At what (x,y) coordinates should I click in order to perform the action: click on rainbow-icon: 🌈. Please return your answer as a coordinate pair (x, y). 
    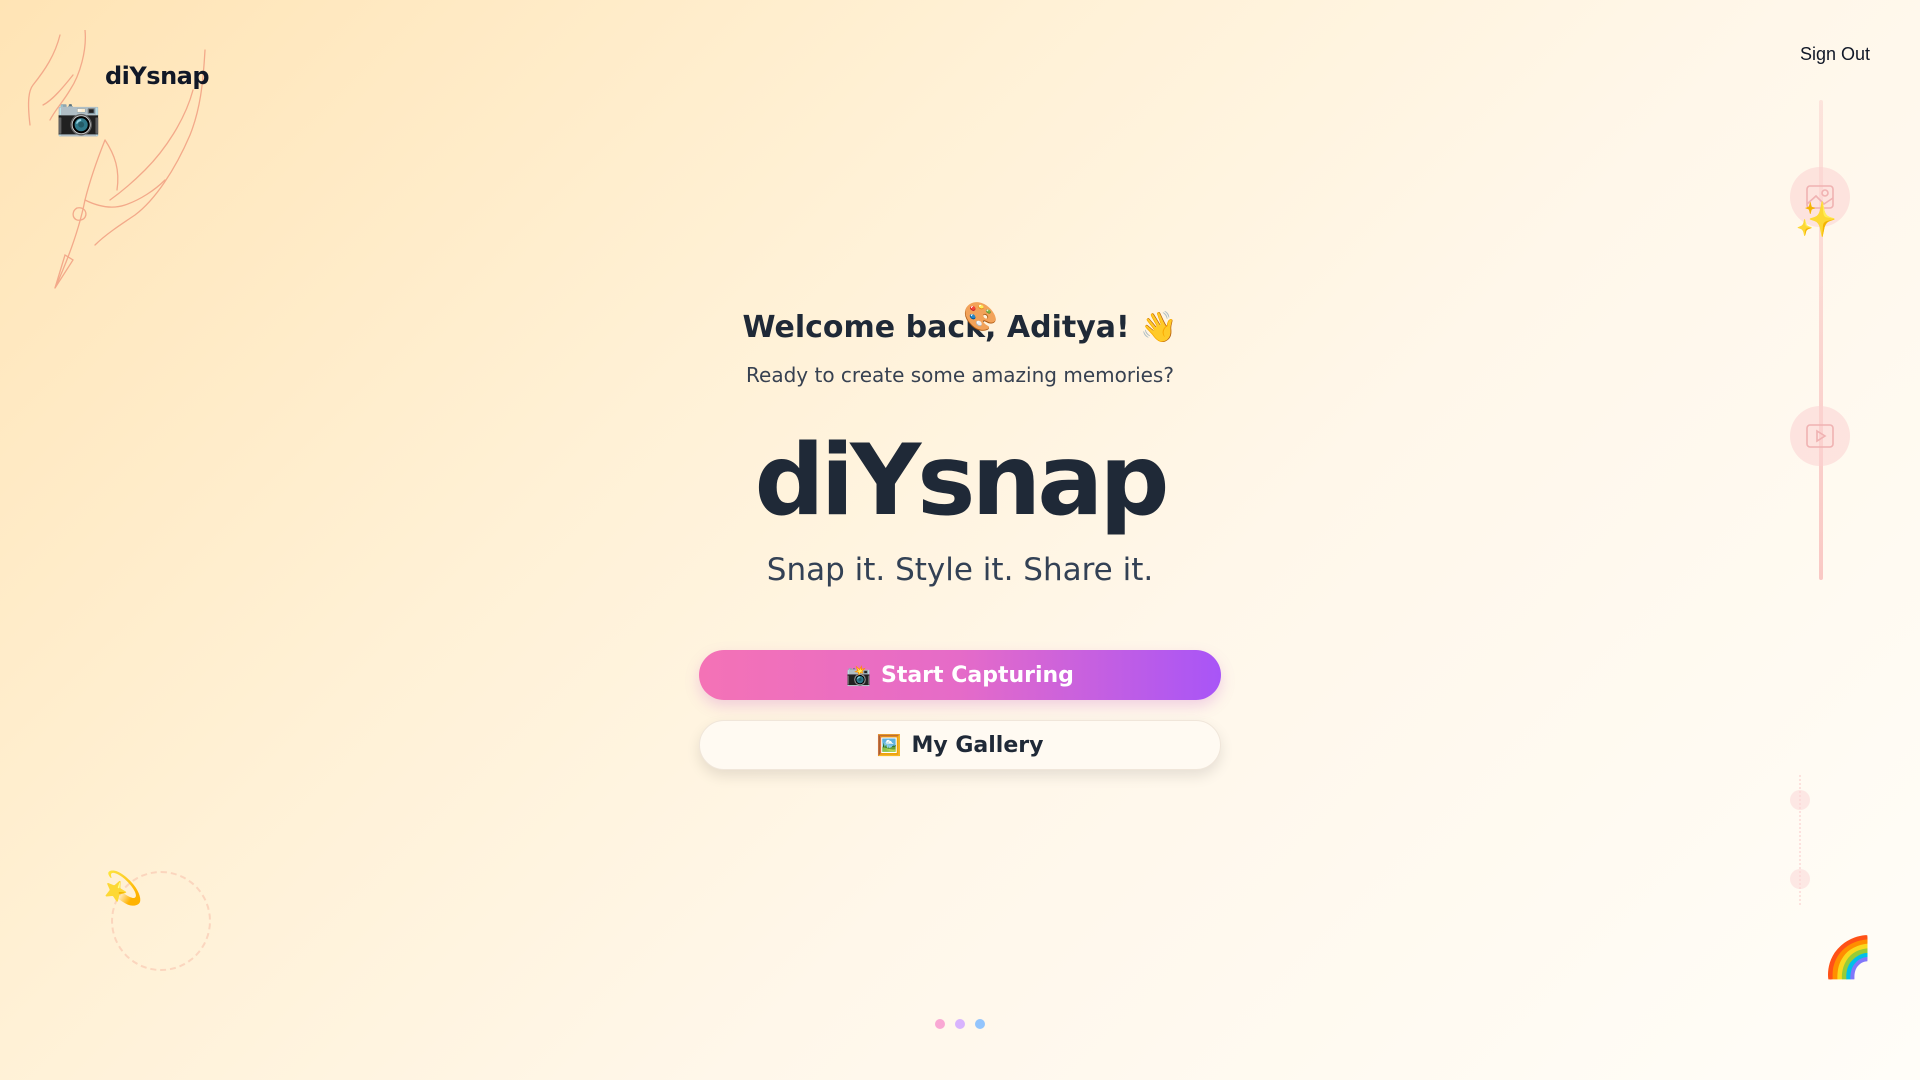
    Looking at the image, I should click on (1848, 958).